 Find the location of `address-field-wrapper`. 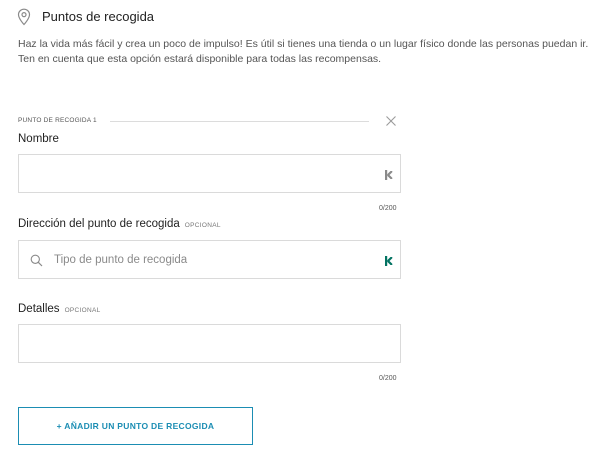

address-field-wrapper is located at coordinates (209, 259).